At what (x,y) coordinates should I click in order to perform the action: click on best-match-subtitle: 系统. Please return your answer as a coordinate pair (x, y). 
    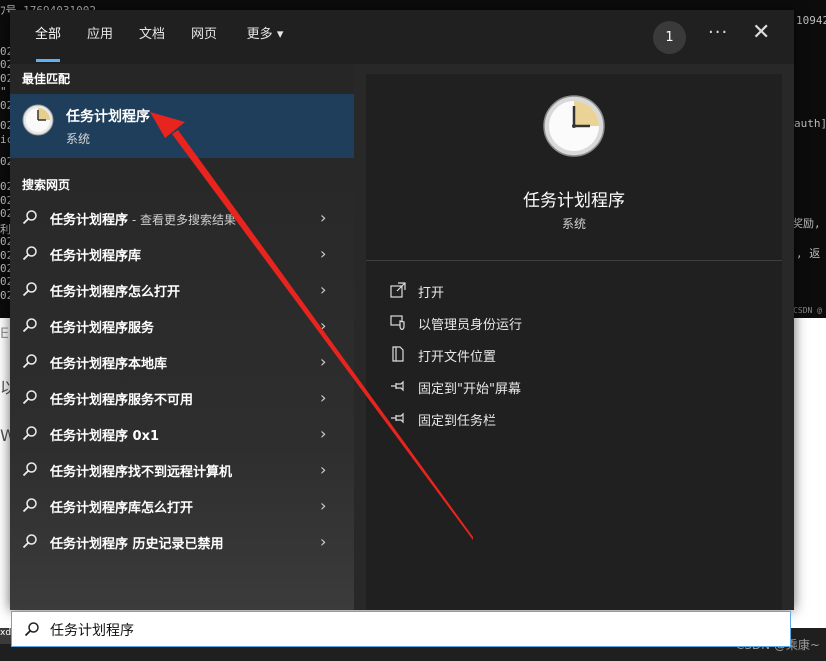
    Looking at the image, I should click on (78, 139).